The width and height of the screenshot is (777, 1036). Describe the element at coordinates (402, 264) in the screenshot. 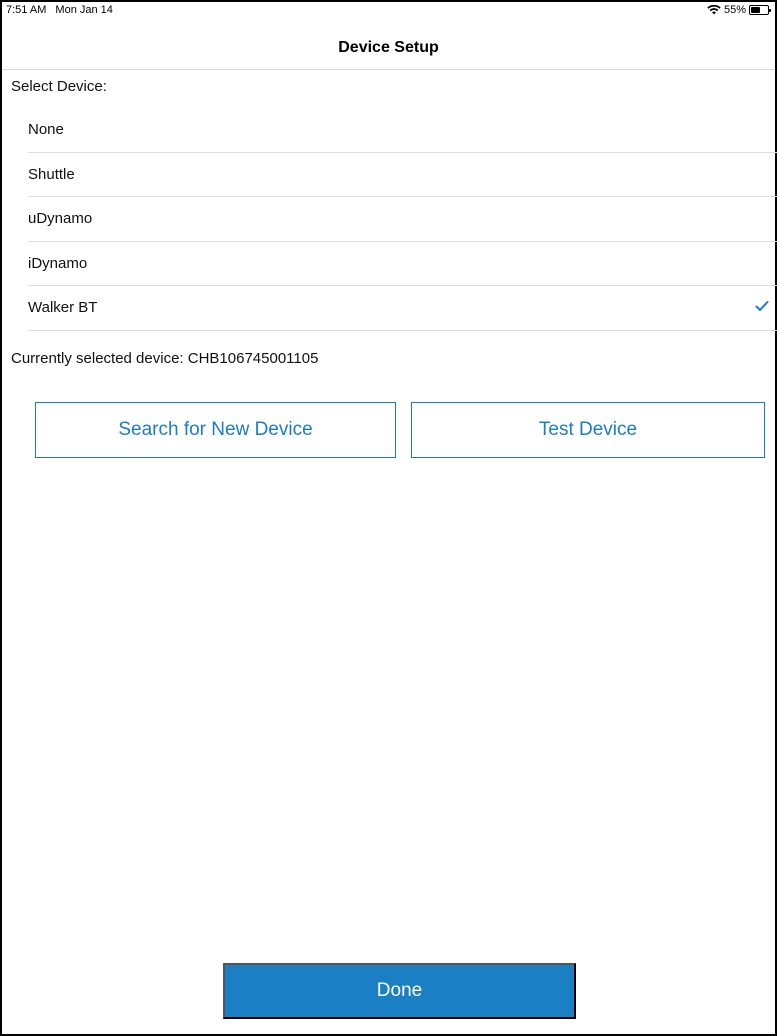

I see `device-row: iDynamo` at that location.